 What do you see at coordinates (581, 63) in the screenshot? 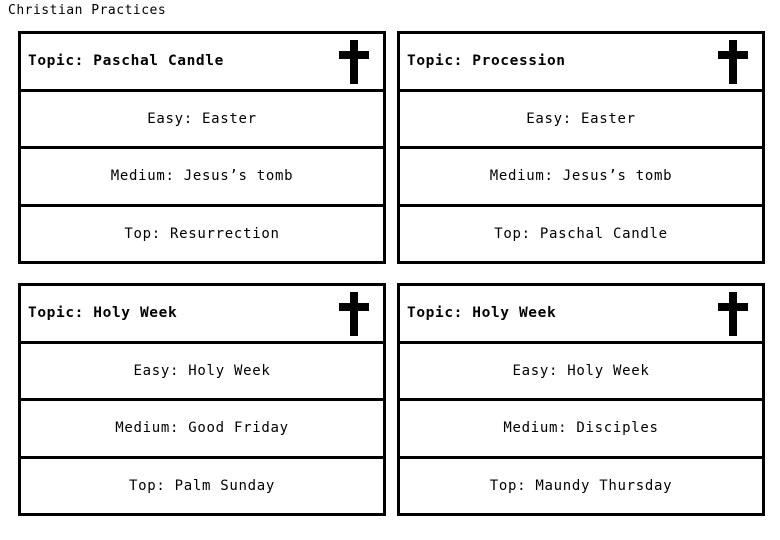
I see `card-header: Topic: Procession` at bounding box center [581, 63].